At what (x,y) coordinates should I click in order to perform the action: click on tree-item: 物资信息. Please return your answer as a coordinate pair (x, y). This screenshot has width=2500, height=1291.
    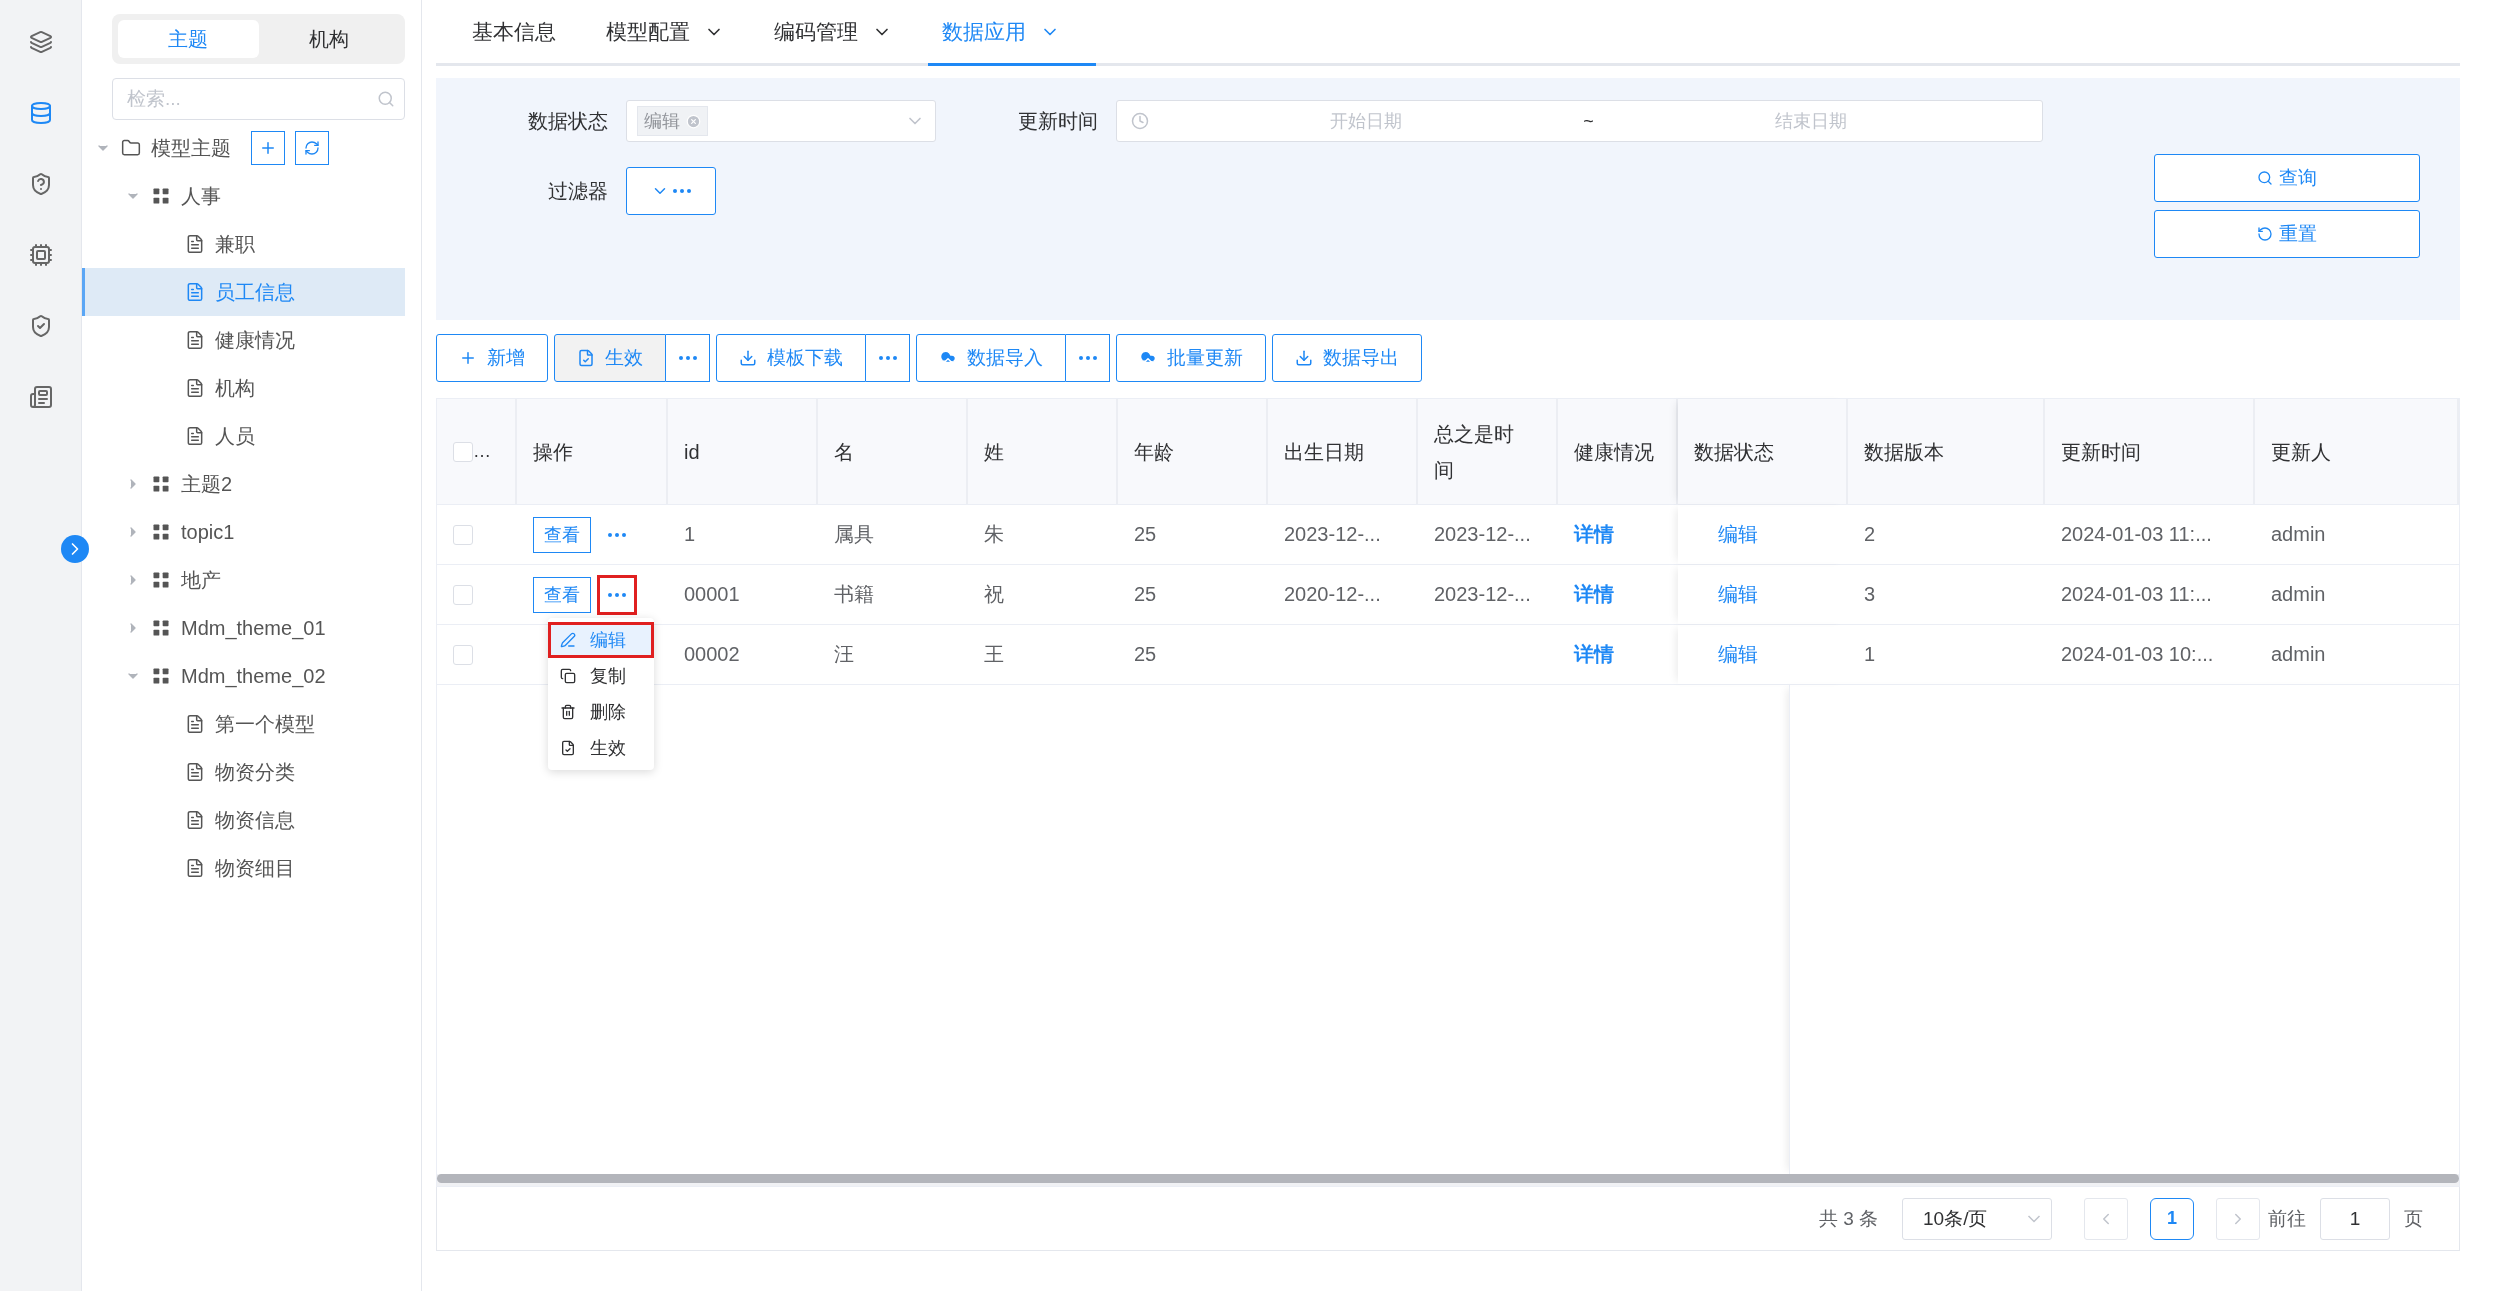
    Looking at the image, I should click on (243, 820).